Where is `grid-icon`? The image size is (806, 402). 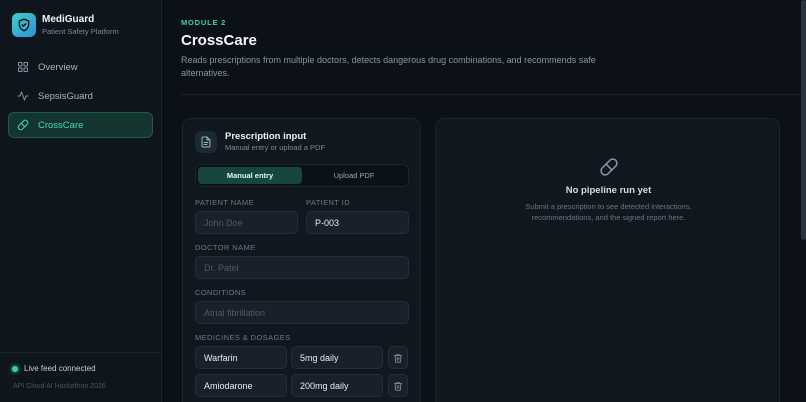
grid-icon is located at coordinates (23, 67).